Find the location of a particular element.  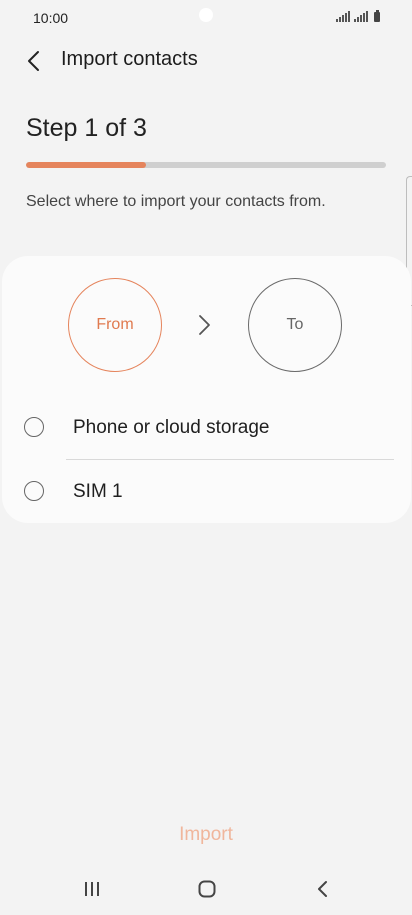

divider is located at coordinates (230, 459).